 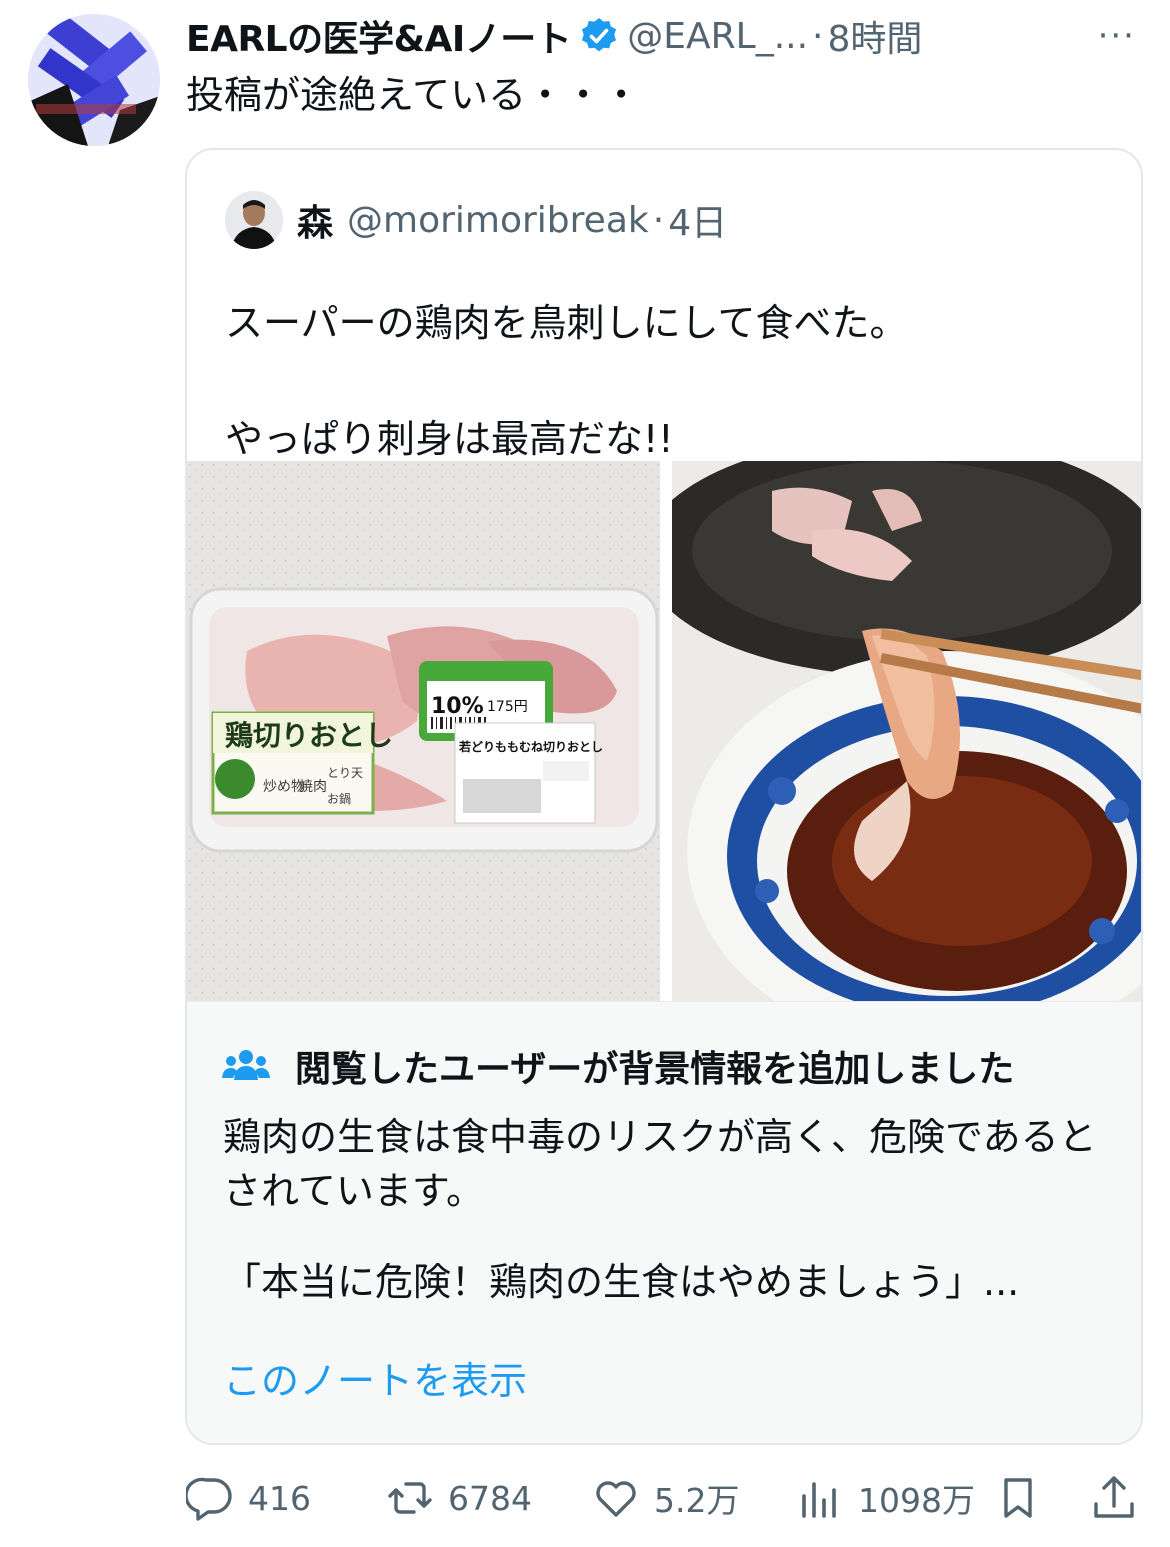 I want to click on users-icon, so click(x=246, y=1066).